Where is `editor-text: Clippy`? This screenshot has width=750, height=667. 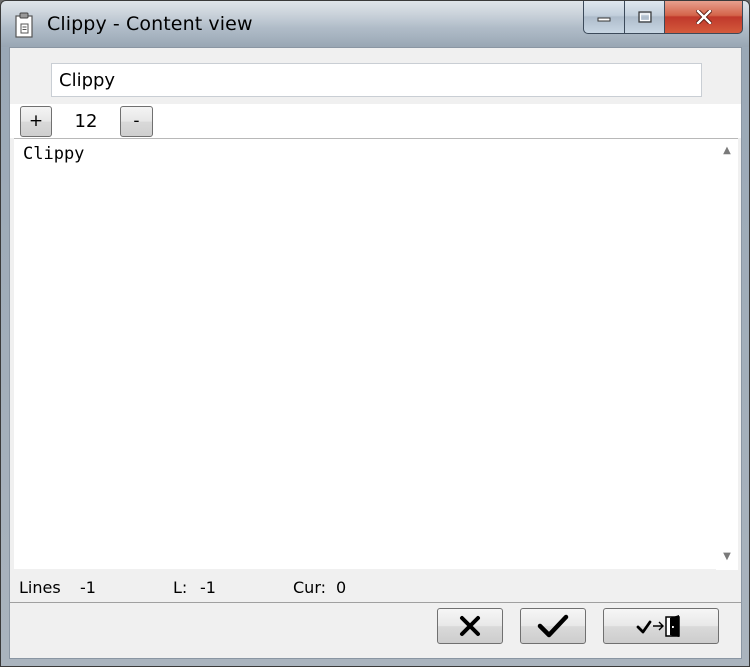 editor-text: Clippy is located at coordinates (53, 154).